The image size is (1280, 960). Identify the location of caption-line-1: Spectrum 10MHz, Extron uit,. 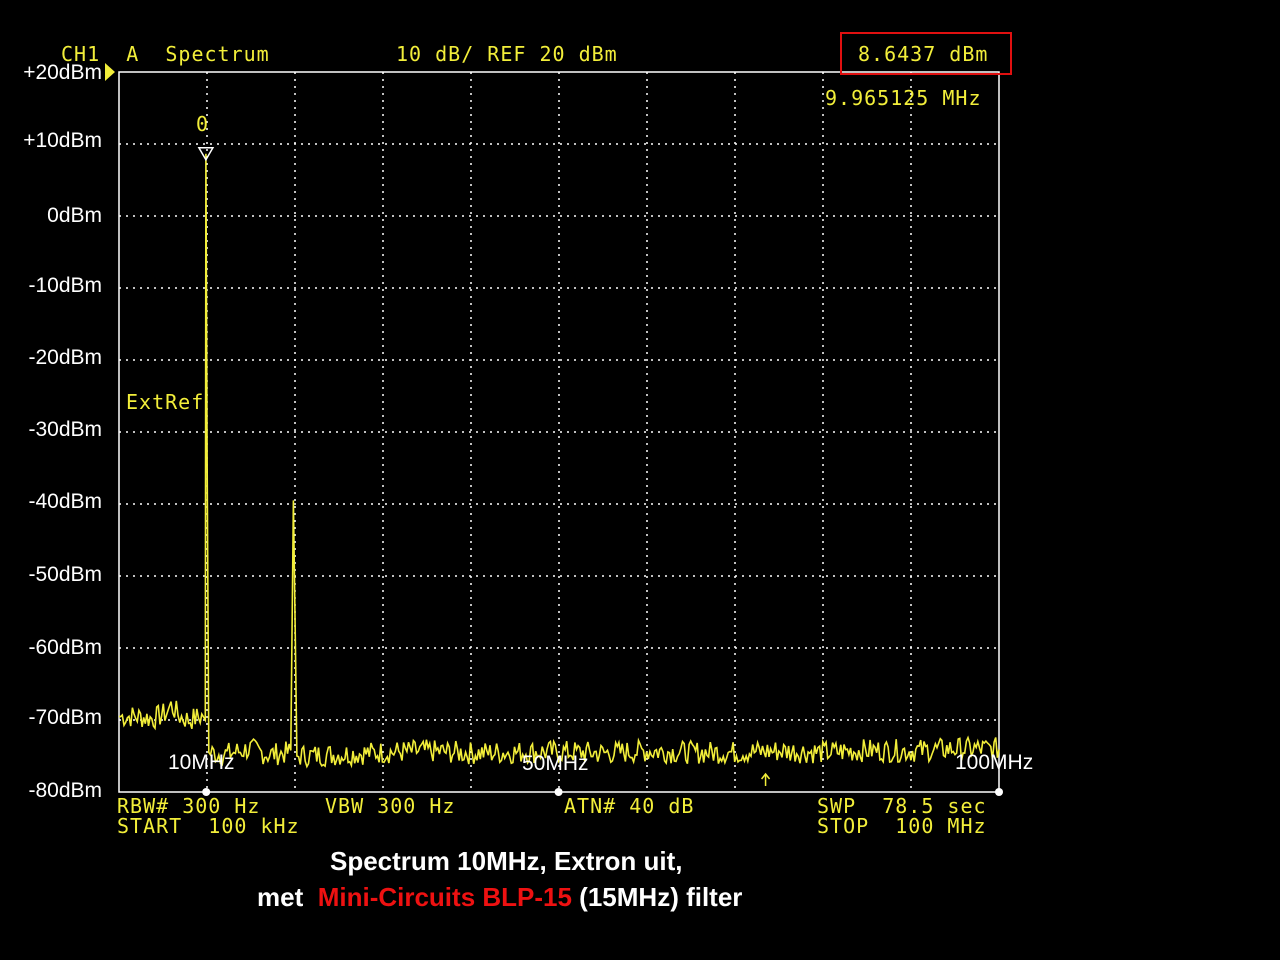
(506, 861).